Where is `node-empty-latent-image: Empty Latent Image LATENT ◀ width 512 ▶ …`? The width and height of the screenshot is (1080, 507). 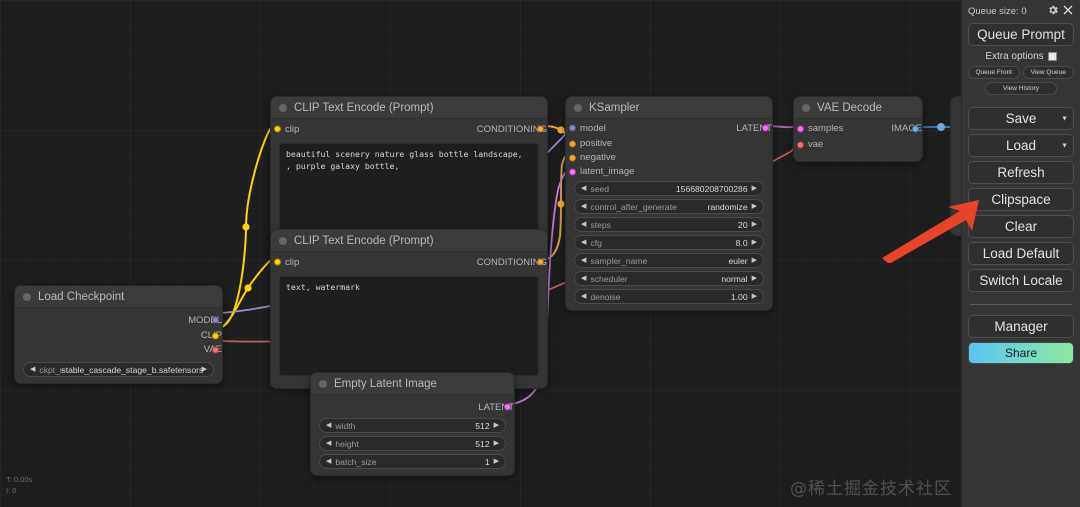
node-empty-latent-image: Empty Latent Image LATENT ◀ width 512 ▶ … is located at coordinates (412, 424).